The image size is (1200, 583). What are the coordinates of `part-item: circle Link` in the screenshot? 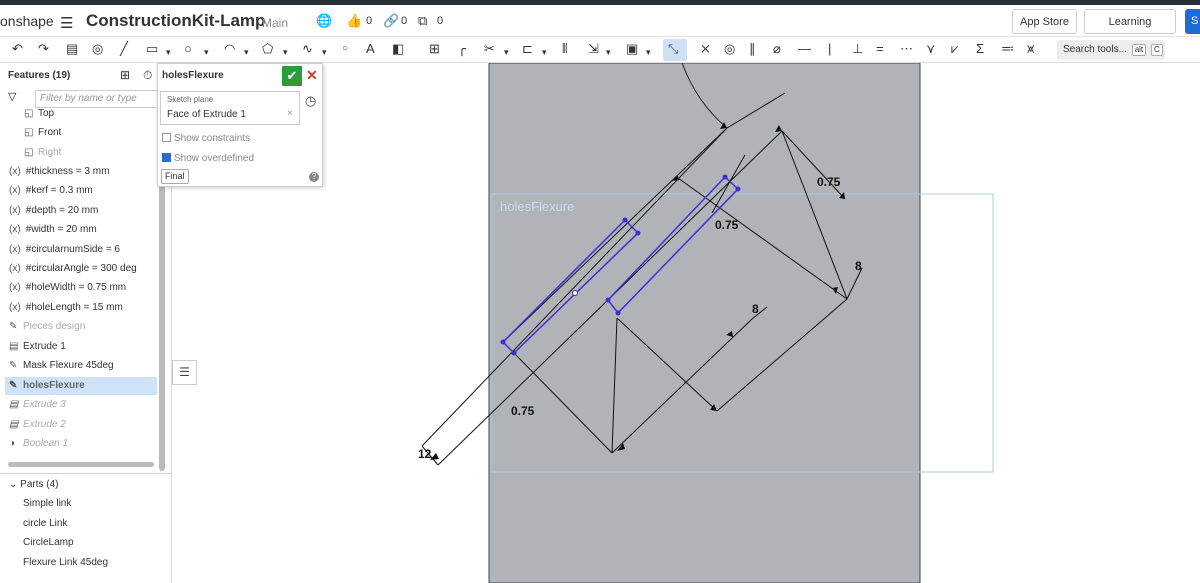 It's located at (45, 523).